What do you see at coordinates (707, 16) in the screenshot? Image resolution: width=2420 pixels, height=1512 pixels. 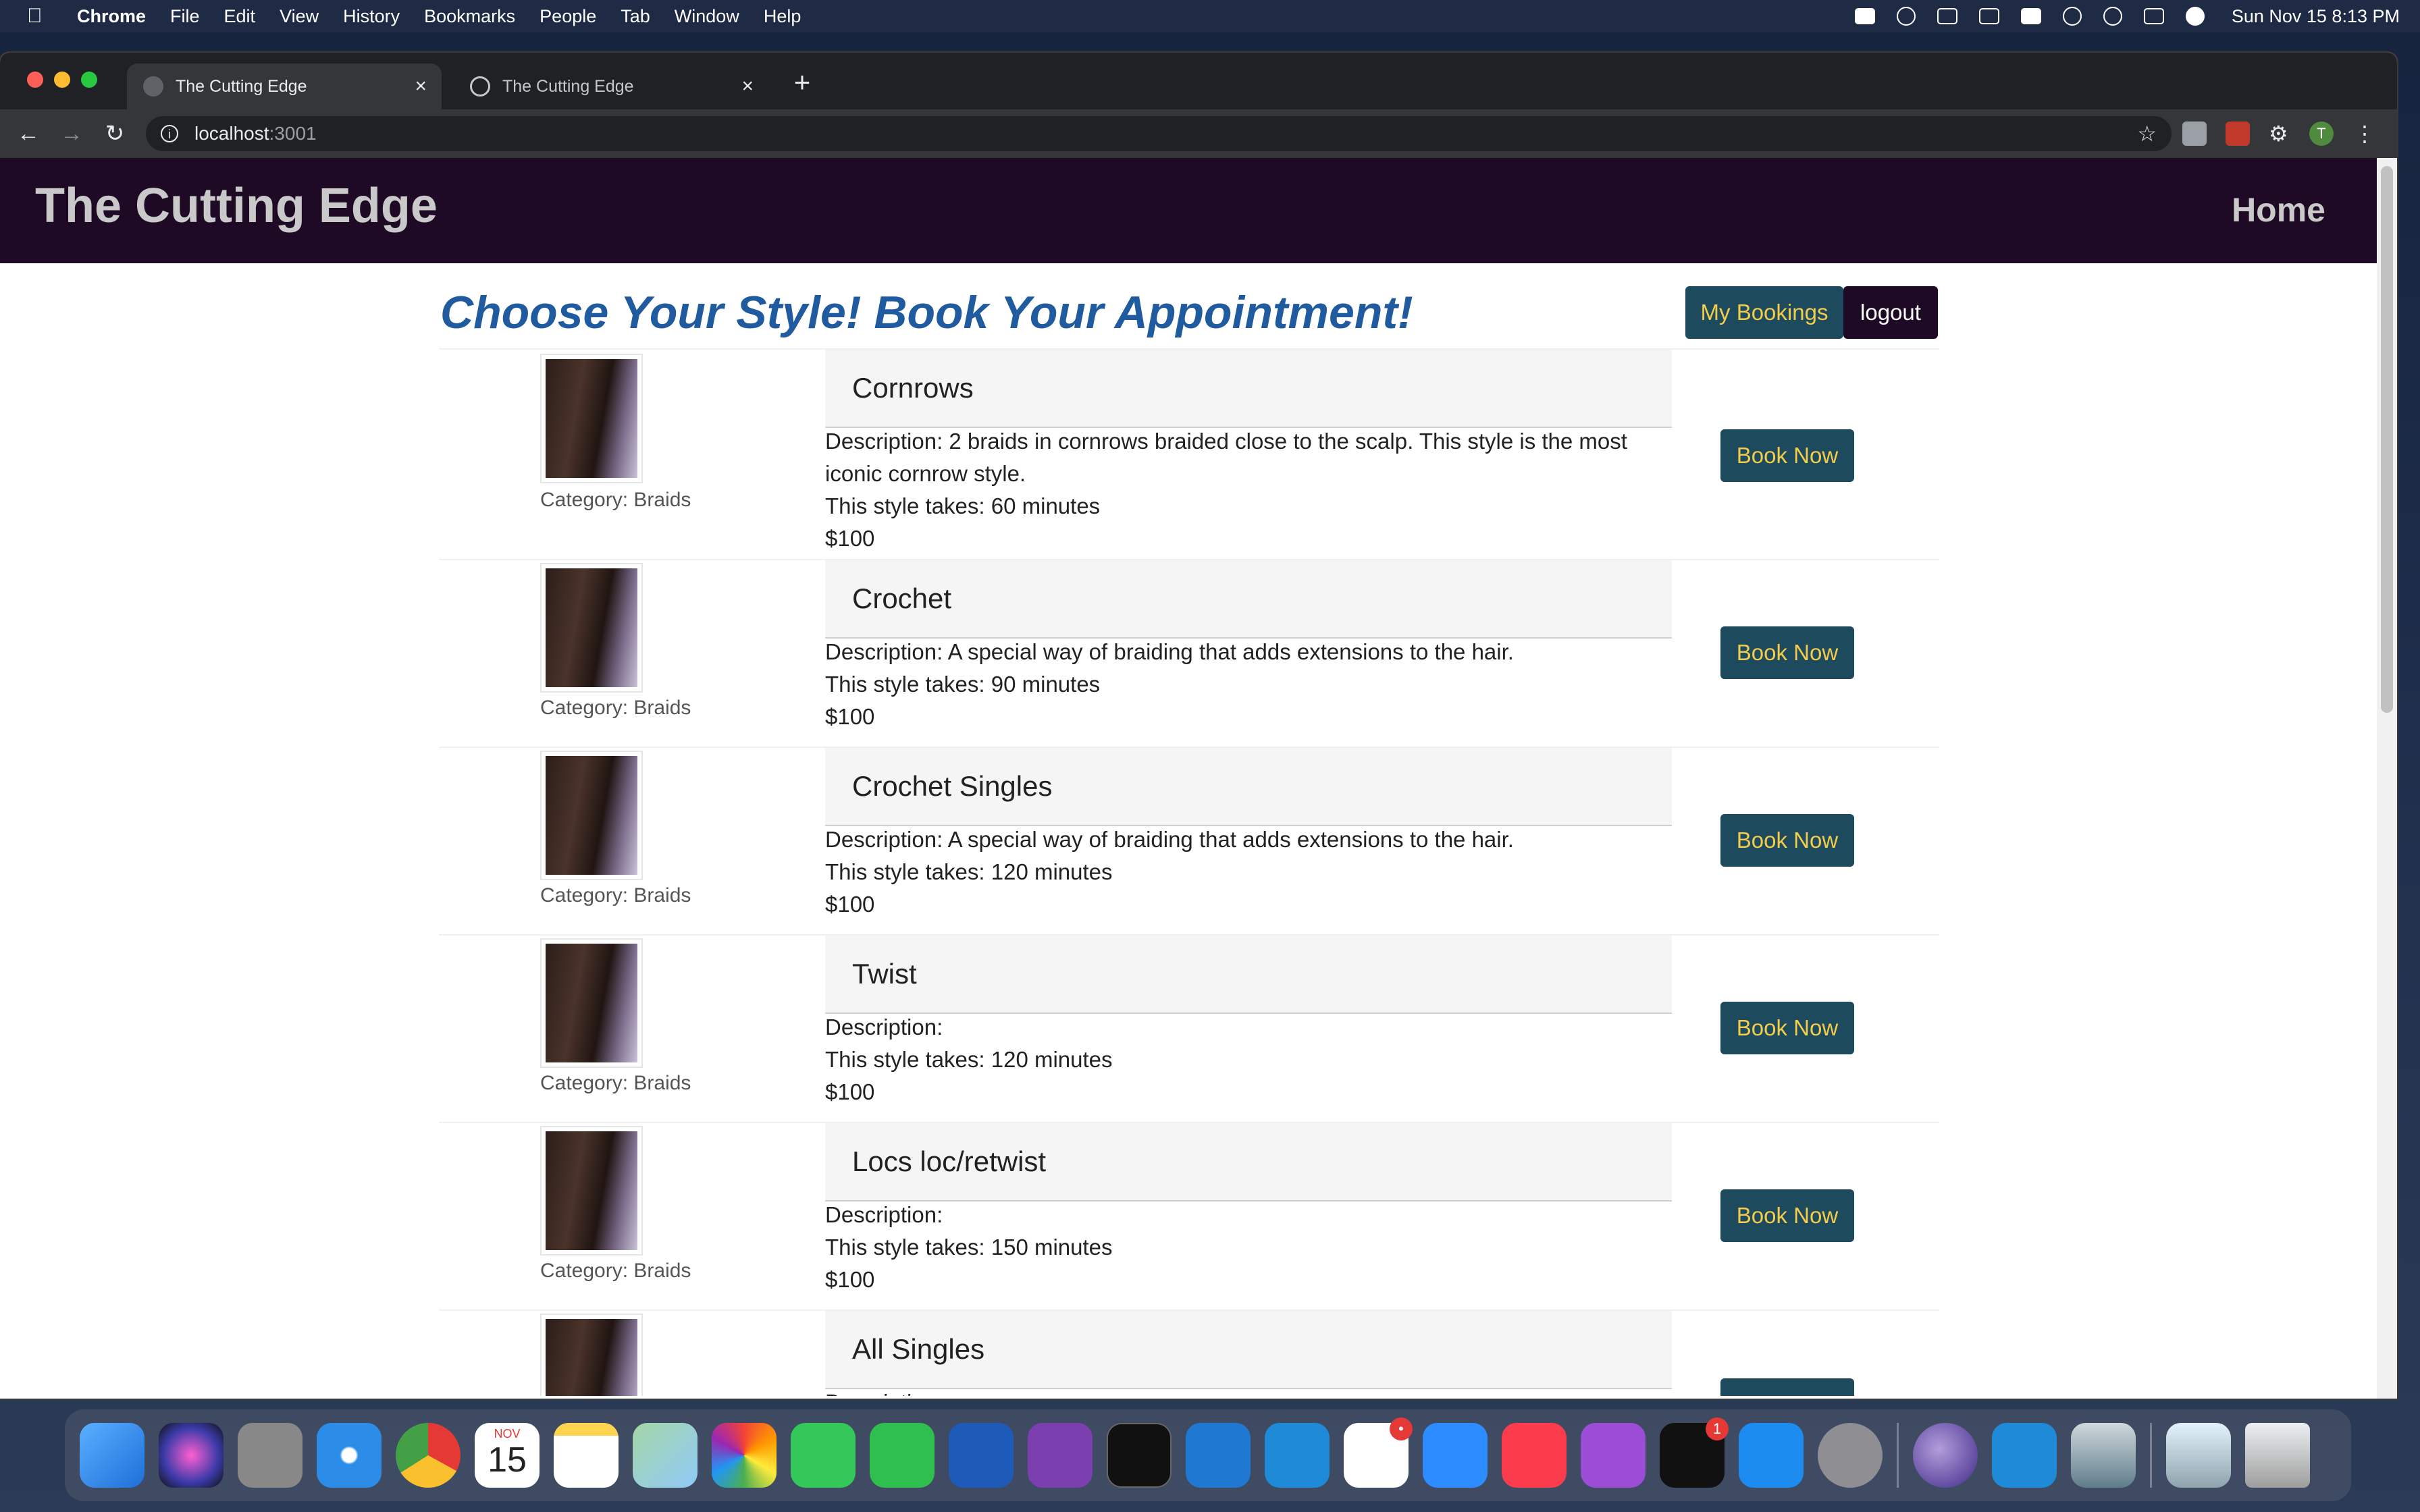 I see `menu-window: Window` at bounding box center [707, 16].